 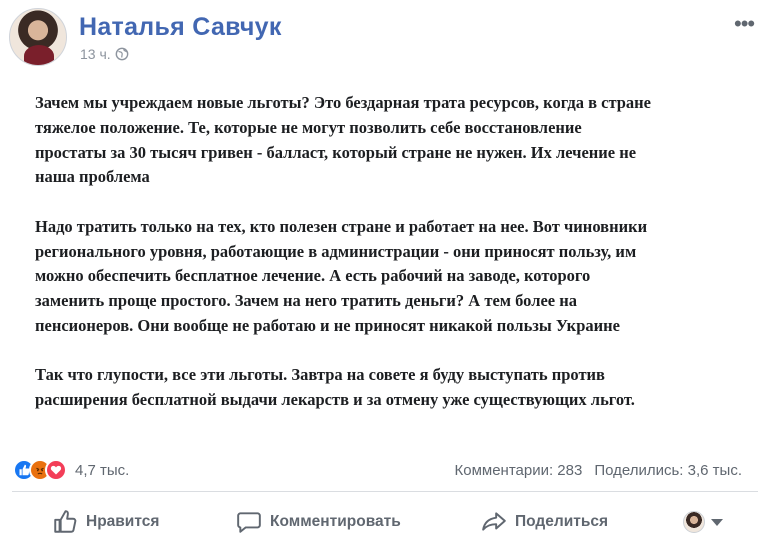 What do you see at coordinates (385, 491) in the screenshot?
I see `divider` at bounding box center [385, 491].